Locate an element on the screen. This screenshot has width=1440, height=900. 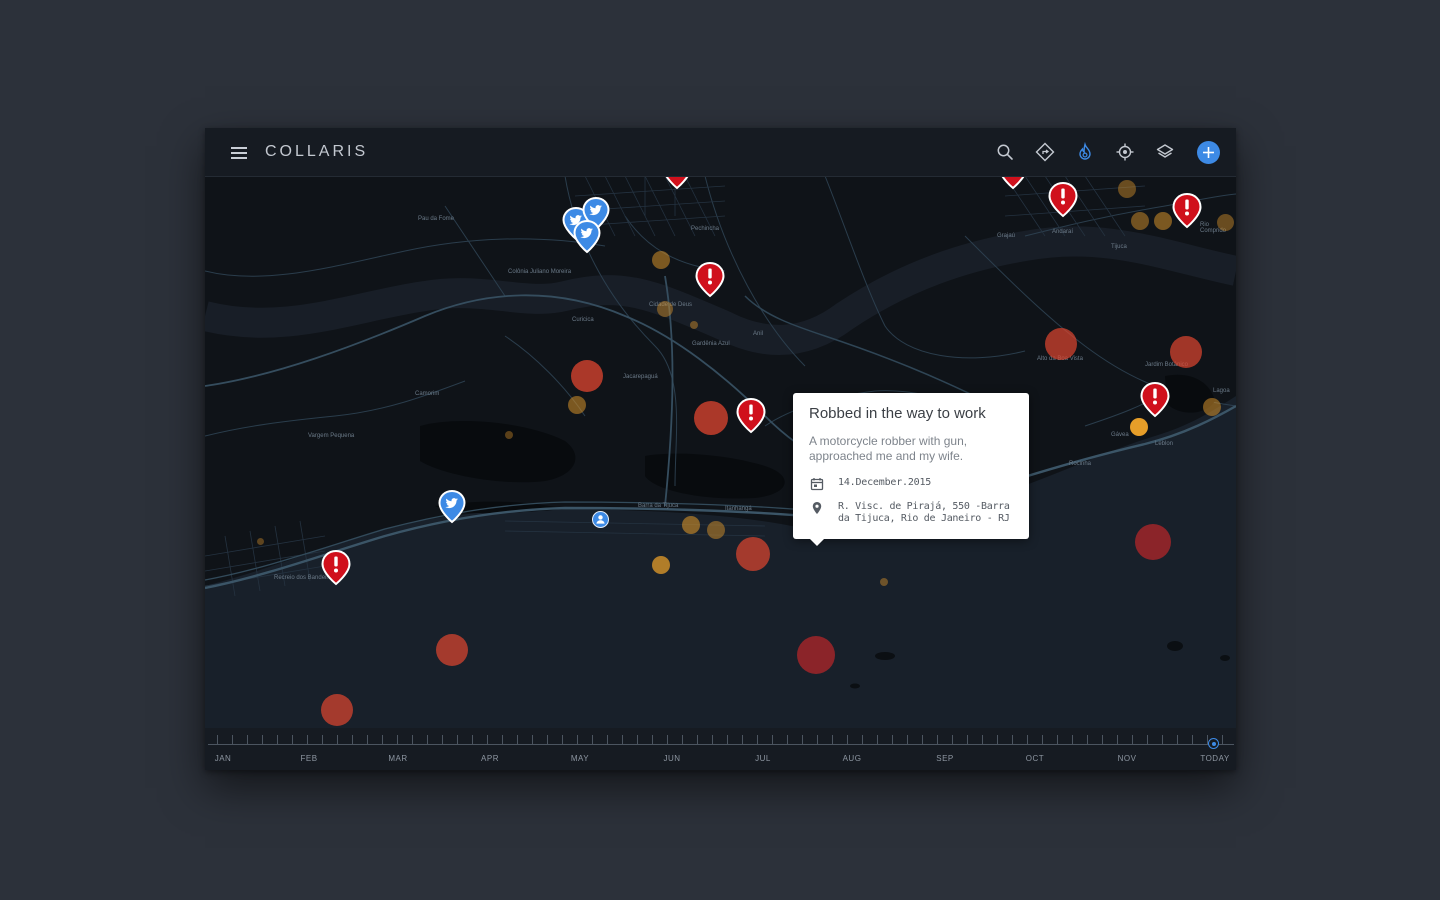
hamburger-menu-icon is located at coordinates (239, 153).